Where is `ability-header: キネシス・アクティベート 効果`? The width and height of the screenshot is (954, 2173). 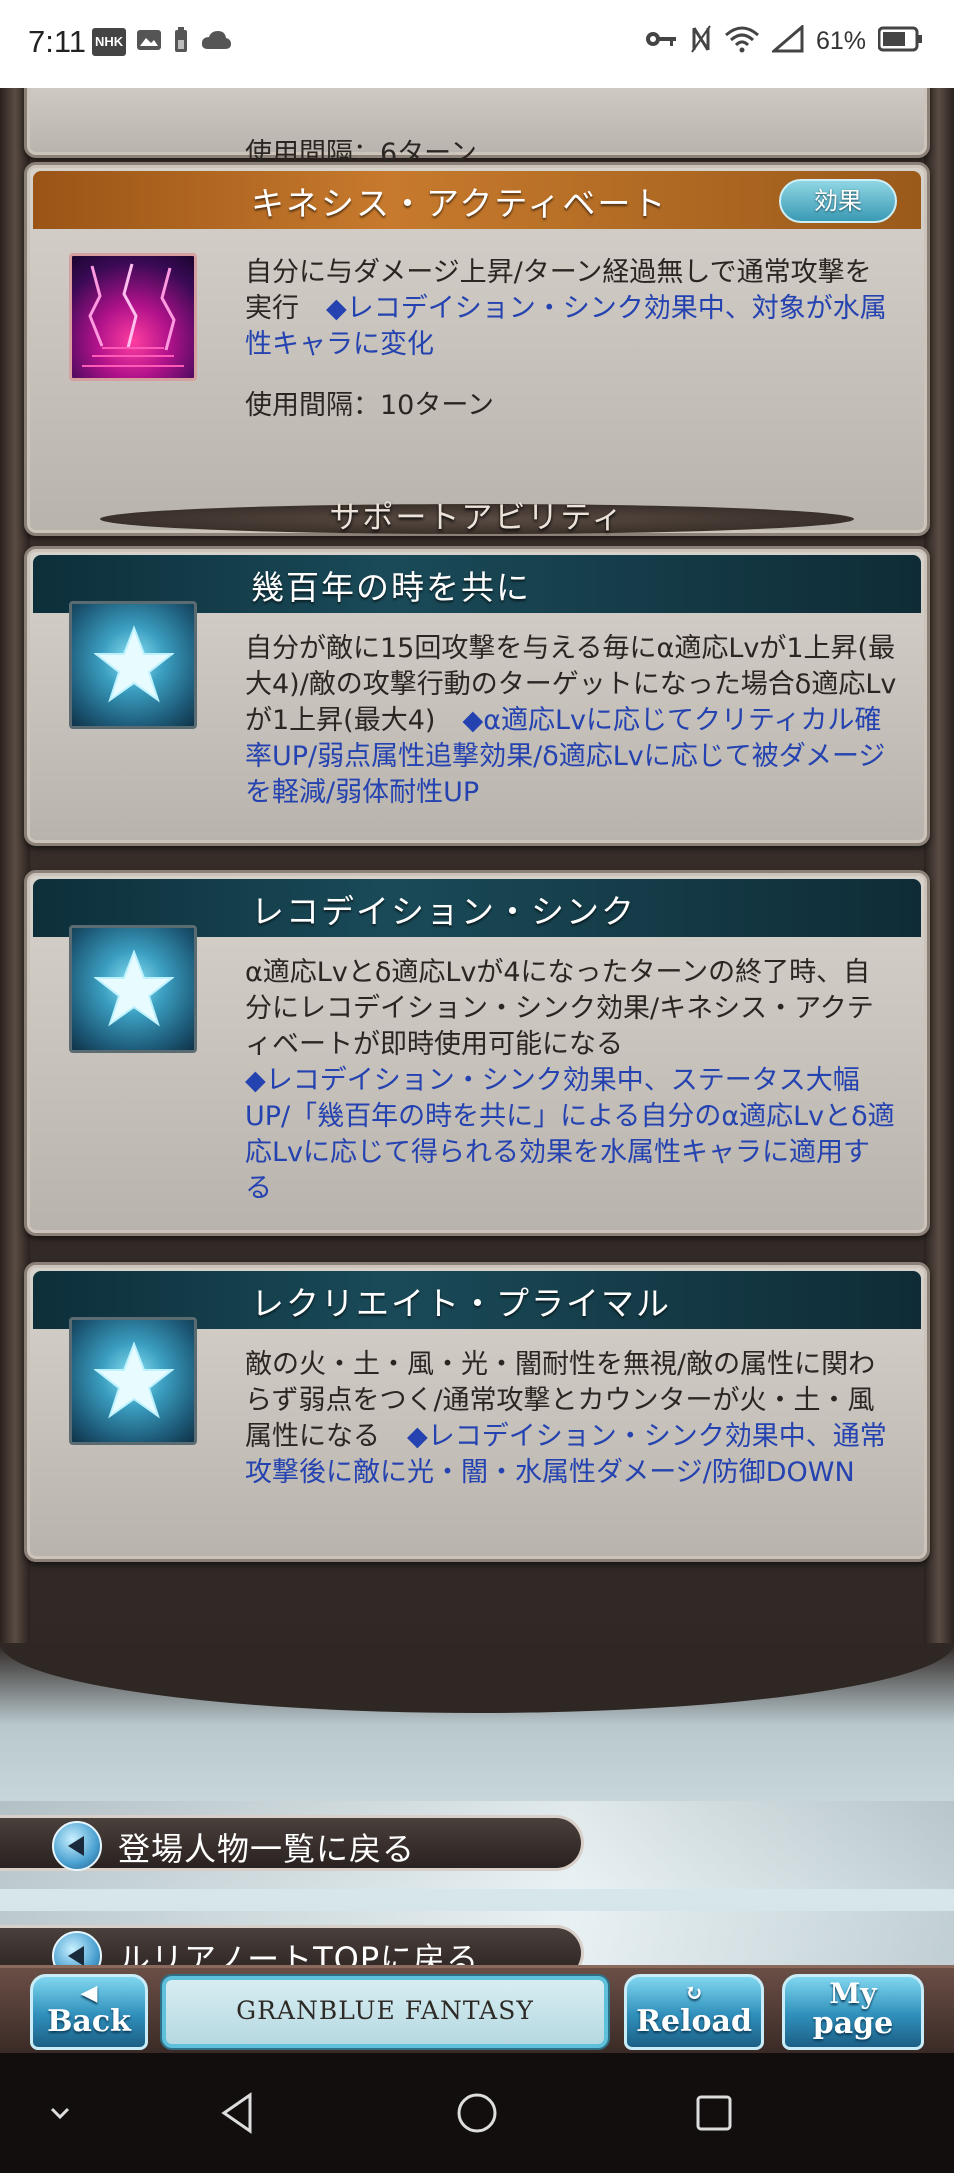 ability-header: キネシス・アクティベート 効果 is located at coordinates (477, 200).